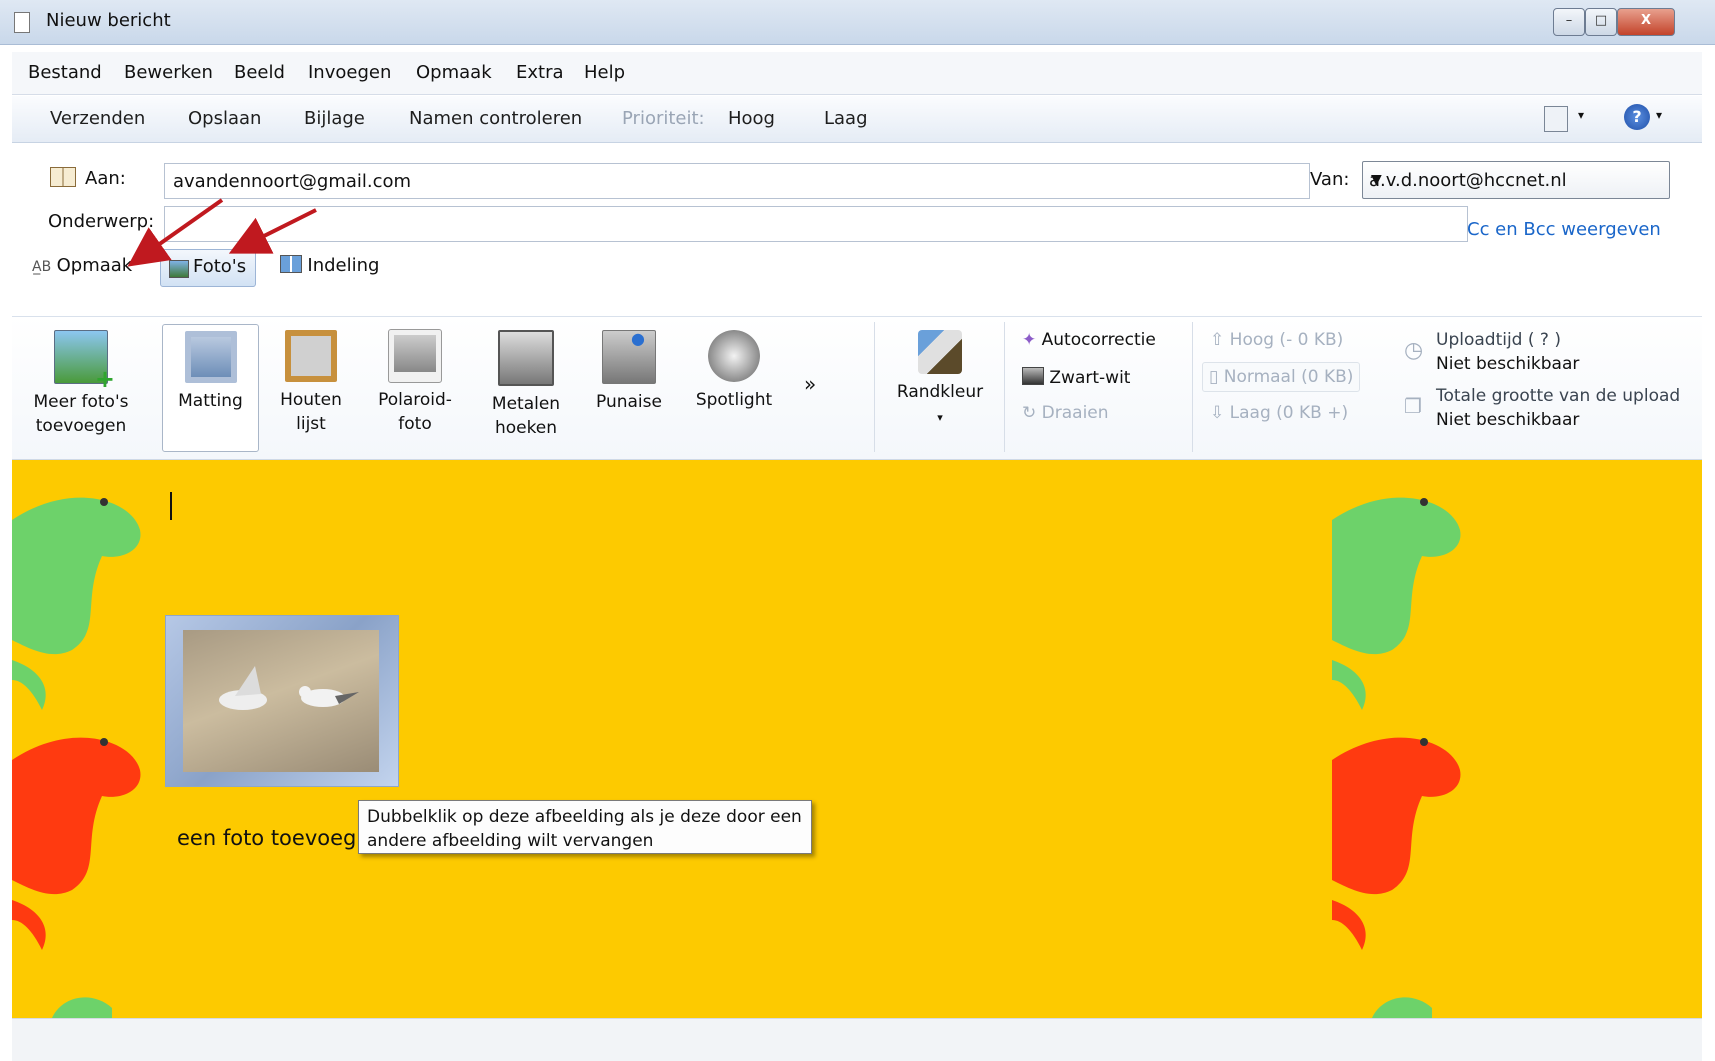 This screenshot has width=1715, height=1061. What do you see at coordinates (1214, 377) in the screenshot?
I see `page-icon: ▯` at bounding box center [1214, 377].